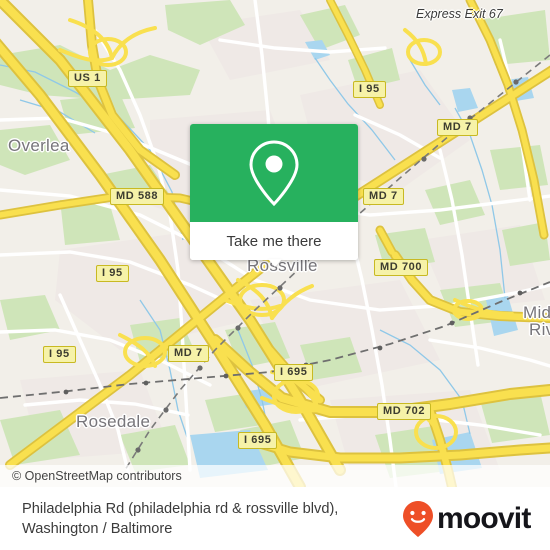 Image resolution: width=550 pixels, height=550 pixels. What do you see at coordinates (258, 440) in the screenshot?
I see `shield-i-695-south: I 695` at bounding box center [258, 440].